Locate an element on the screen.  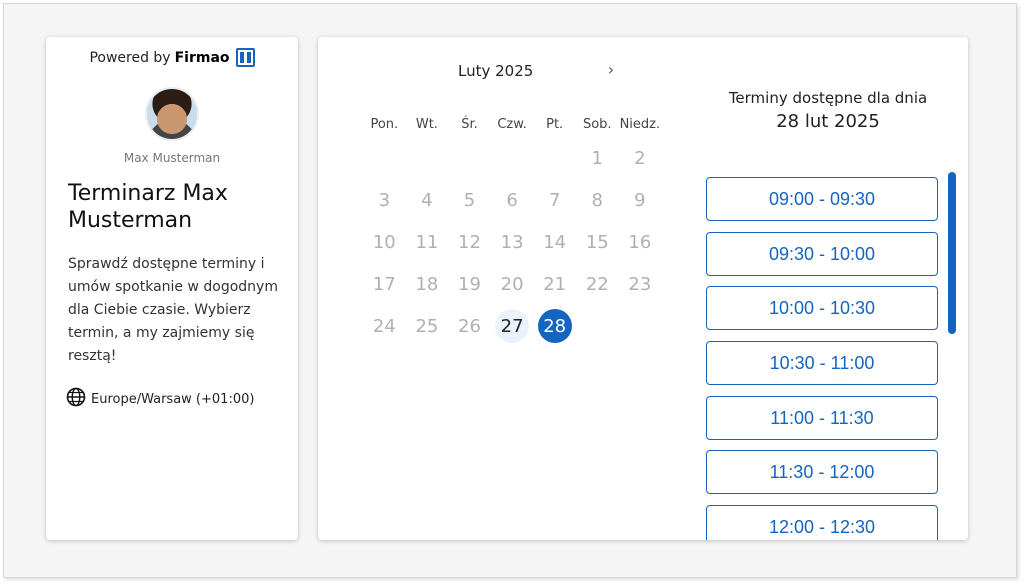
calendar-day-number: 18 is located at coordinates (427, 284).